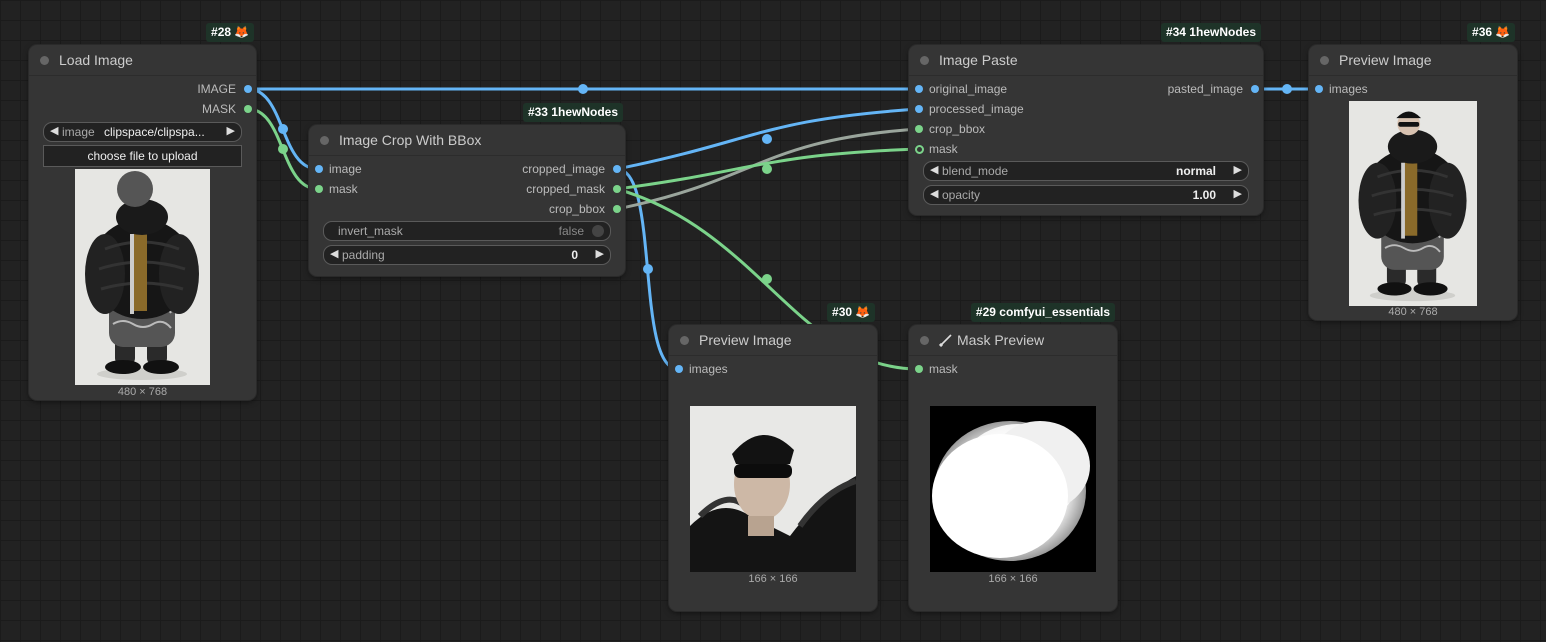  I want to click on toggle-knob, so click(598, 231).